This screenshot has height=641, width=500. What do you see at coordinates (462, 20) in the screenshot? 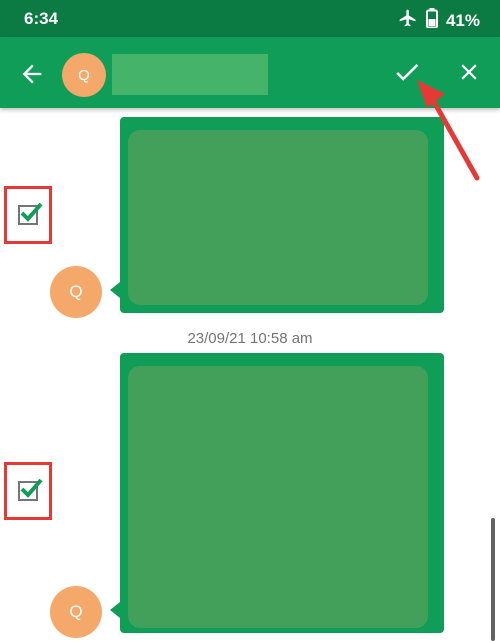
I see `battery-percentage: 41%` at bounding box center [462, 20].